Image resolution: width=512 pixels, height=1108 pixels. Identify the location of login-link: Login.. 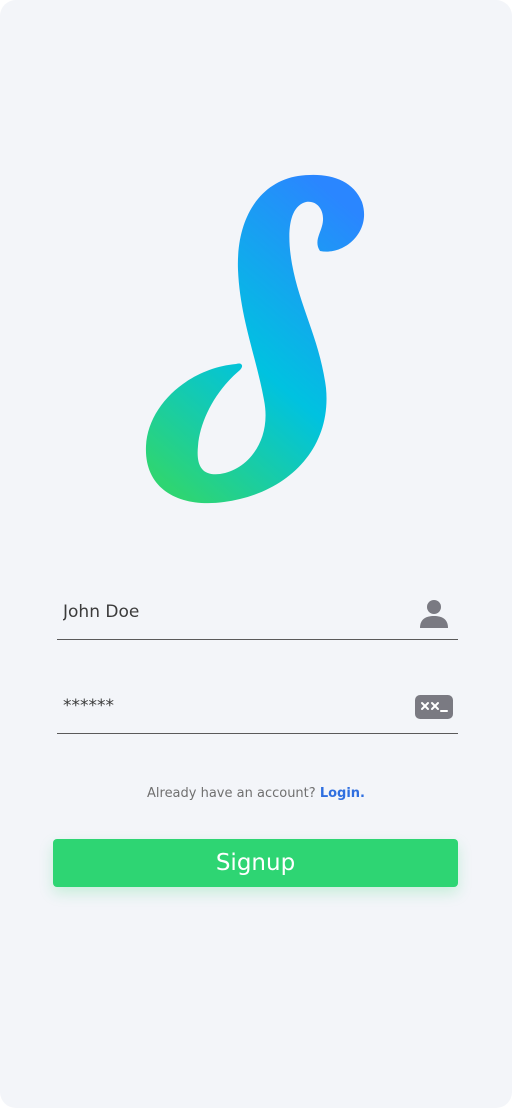
(342, 793).